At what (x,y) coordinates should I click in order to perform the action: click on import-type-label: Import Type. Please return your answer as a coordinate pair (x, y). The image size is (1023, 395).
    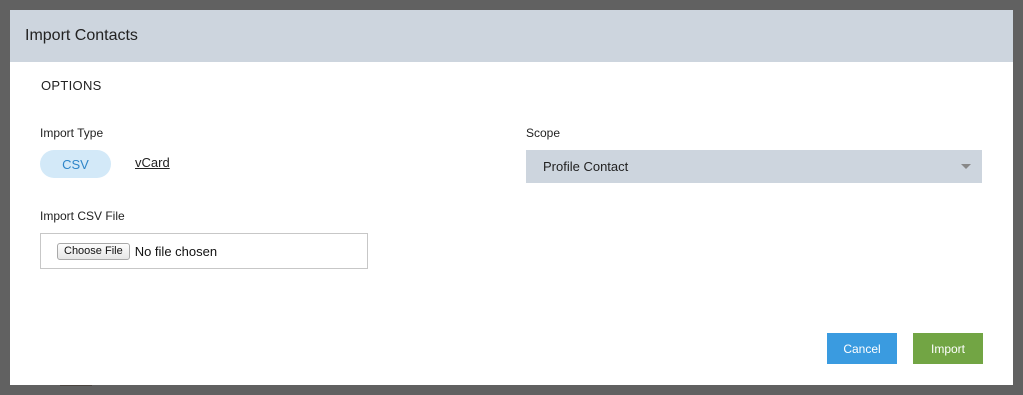
    Looking at the image, I should click on (72, 133).